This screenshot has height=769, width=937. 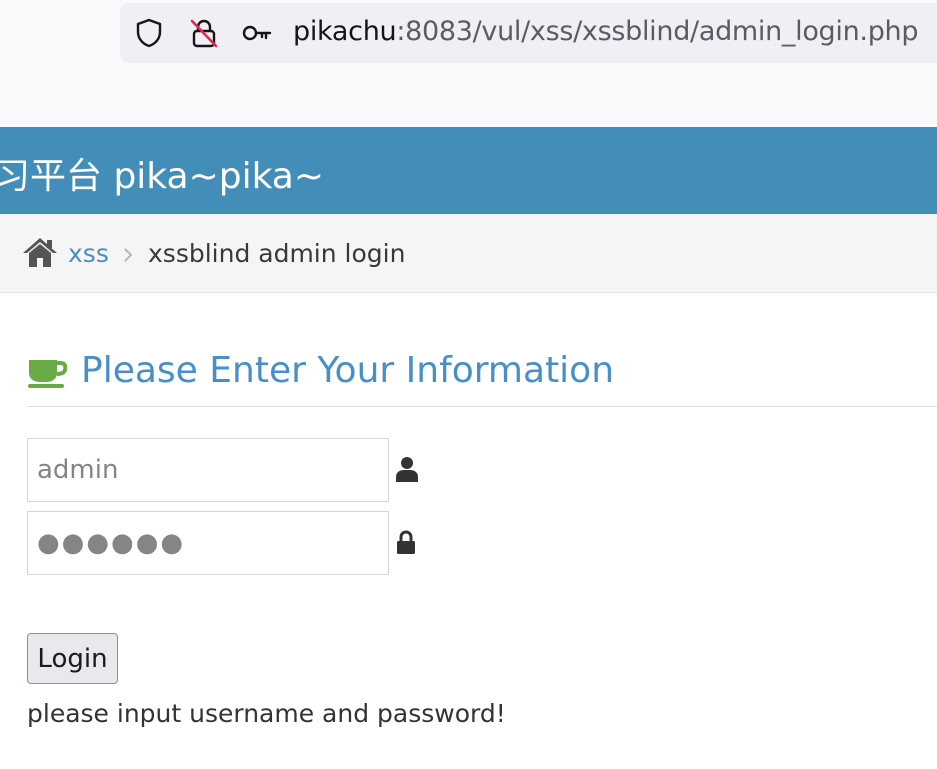 I want to click on login-button: Login, so click(x=72, y=658).